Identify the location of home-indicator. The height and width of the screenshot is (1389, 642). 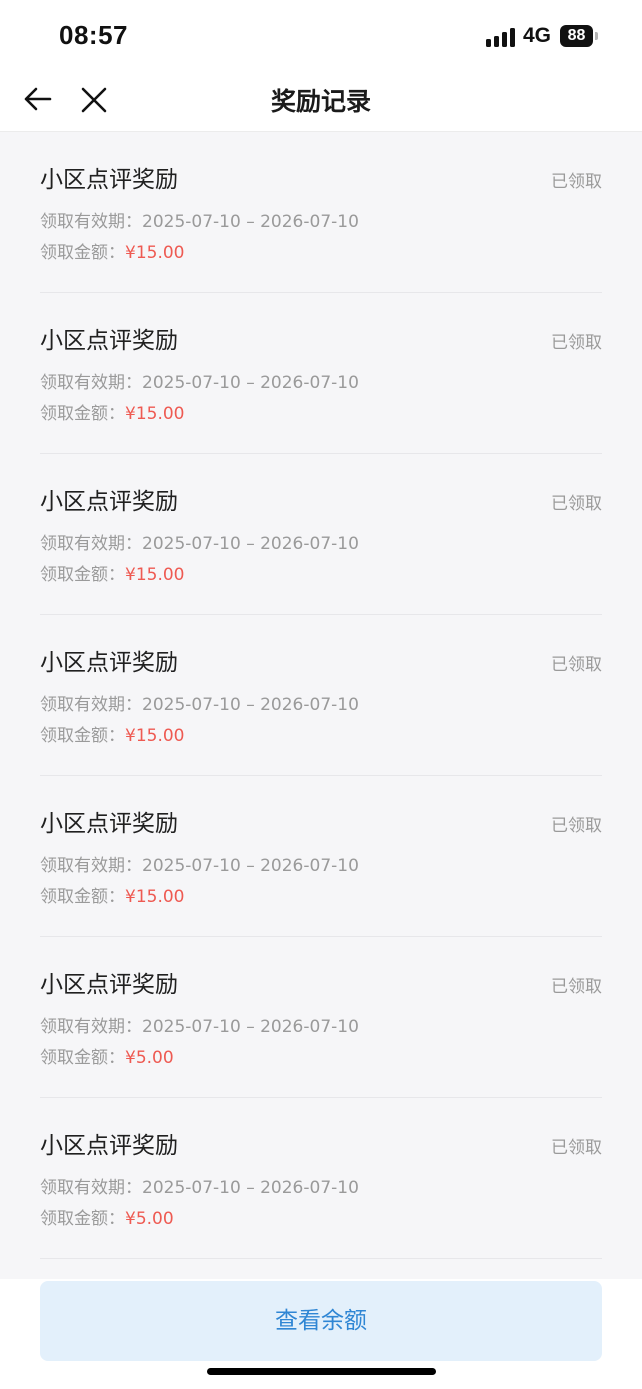
(321, 1371).